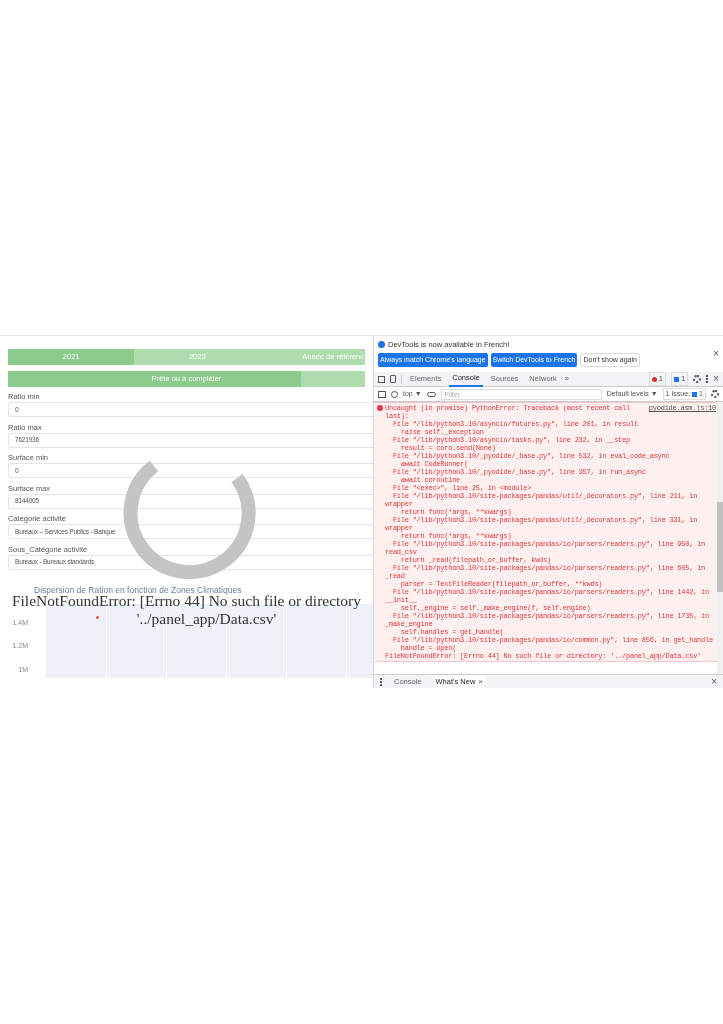  Describe the element at coordinates (206, 619) in the screenshot. I see `error-message: '../panel_app/Data.csv'` at that location.